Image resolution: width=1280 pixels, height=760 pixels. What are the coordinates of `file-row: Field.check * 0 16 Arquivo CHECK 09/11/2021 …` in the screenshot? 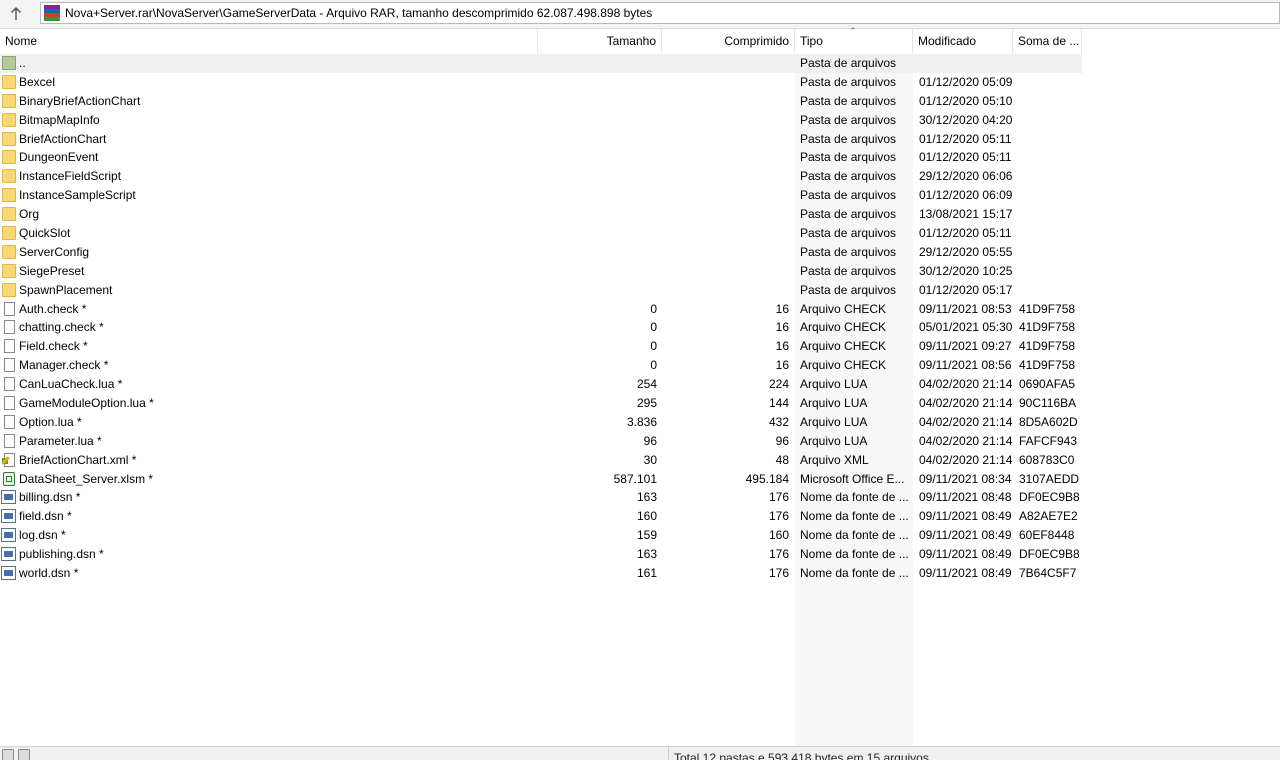 It's located at (541, 346).